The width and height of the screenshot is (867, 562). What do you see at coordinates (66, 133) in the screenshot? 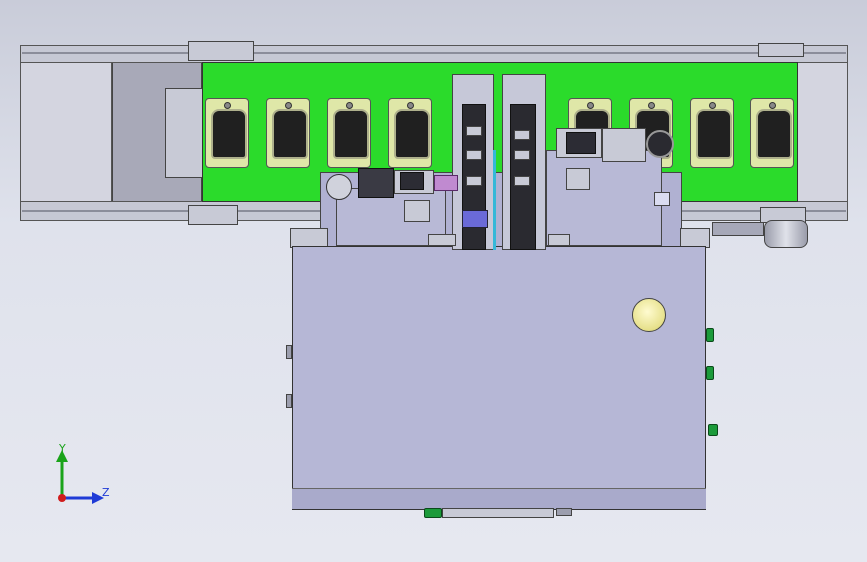
I see `conveyor-left-end` at bounding box center [66, 133].